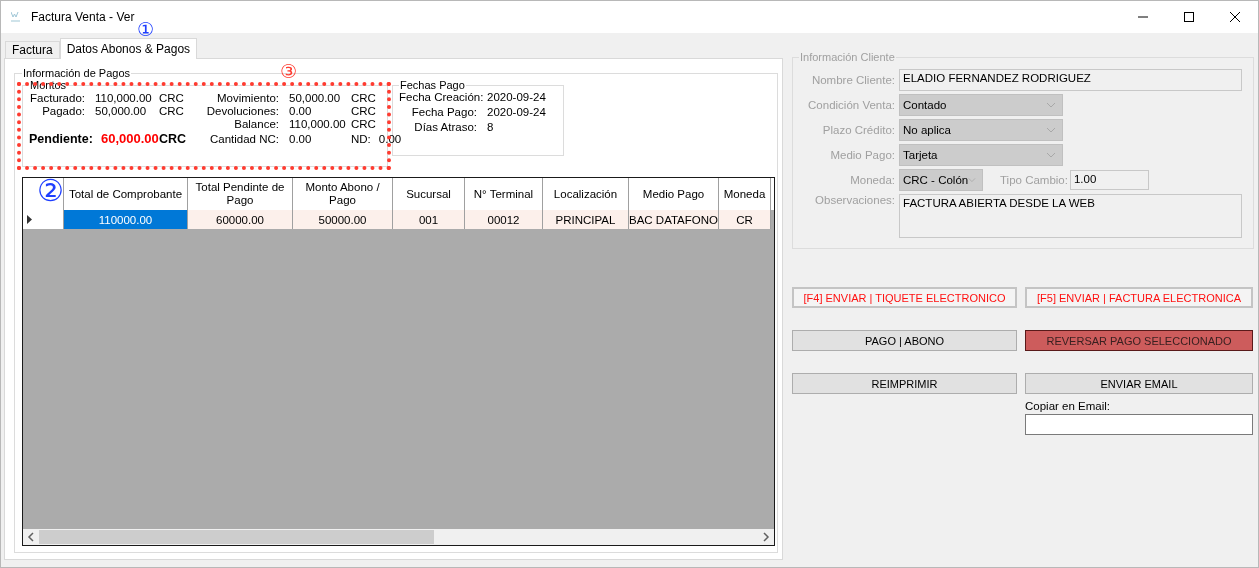 Image resolution: width=1259 pixels, height=568 pixels. I want to click on maximize-icon, so click(1189, 17).